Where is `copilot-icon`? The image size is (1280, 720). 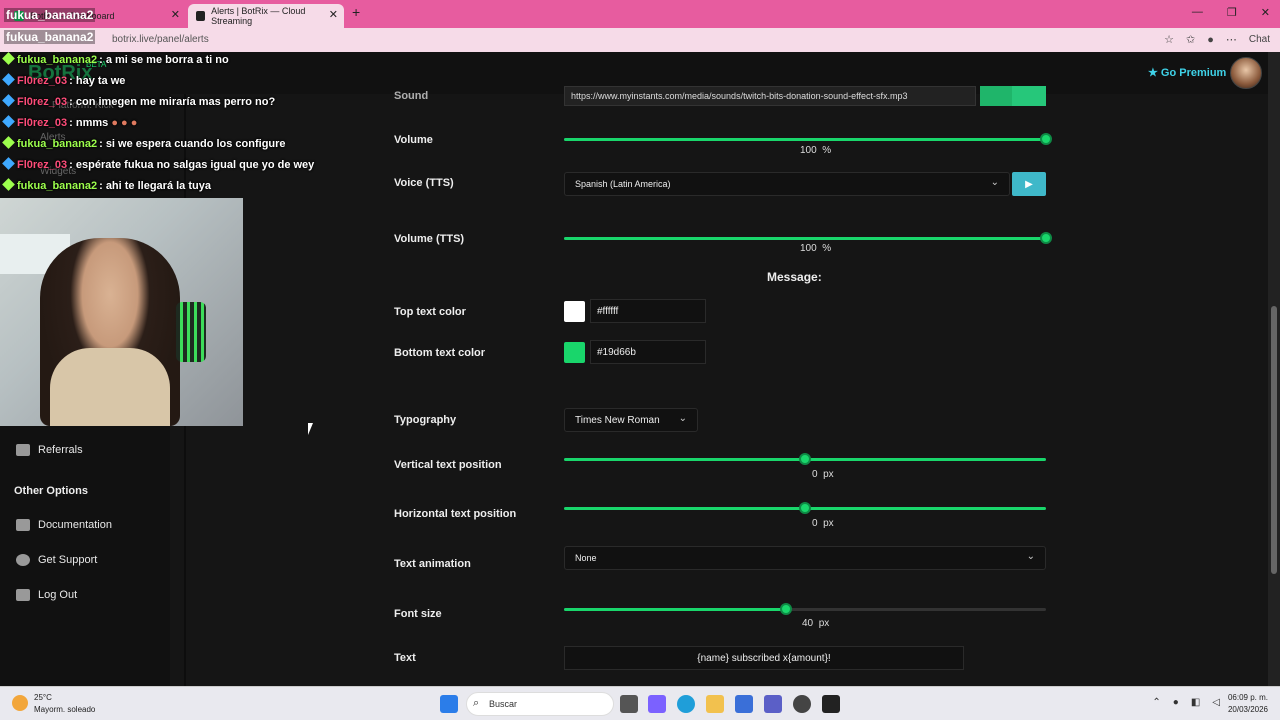 copilot-icon is located at coordinates (657, 704).